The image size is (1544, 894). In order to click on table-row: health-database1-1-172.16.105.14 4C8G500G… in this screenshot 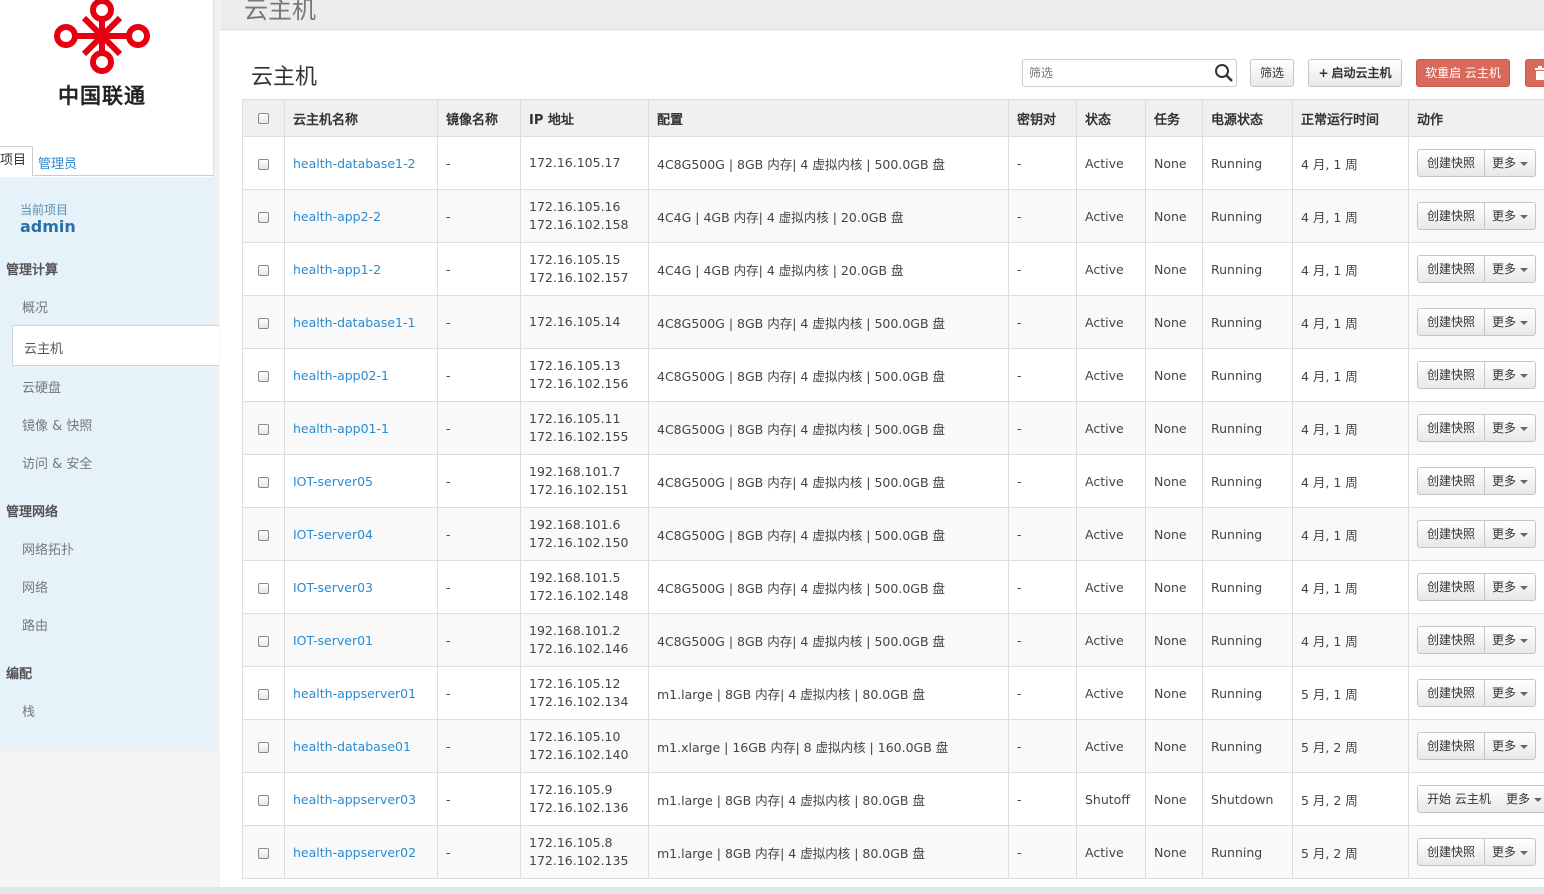, I will do `click(893, 322)`.